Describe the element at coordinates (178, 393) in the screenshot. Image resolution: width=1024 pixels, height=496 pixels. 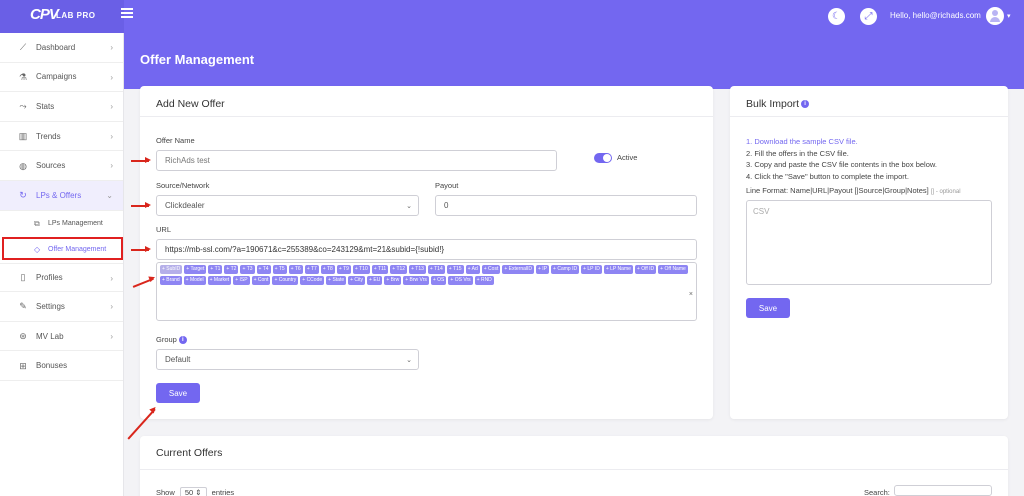
I see `save-button: Save` at that location.